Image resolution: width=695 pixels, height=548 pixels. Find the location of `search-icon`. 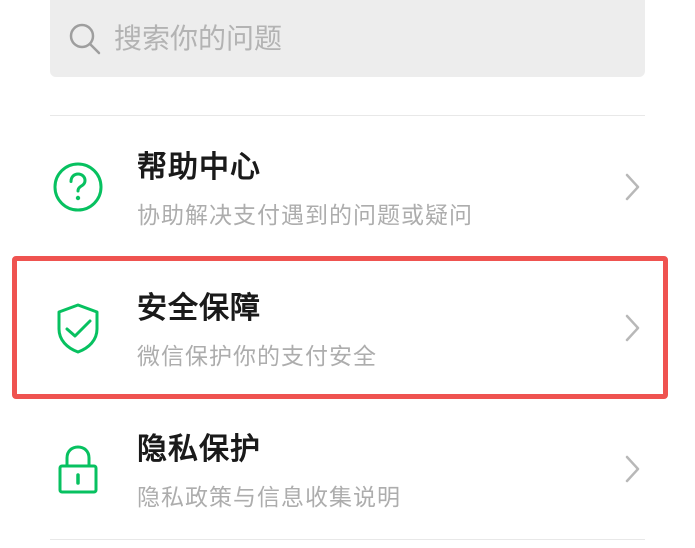

search-icon is located at coordinates (85, 39).